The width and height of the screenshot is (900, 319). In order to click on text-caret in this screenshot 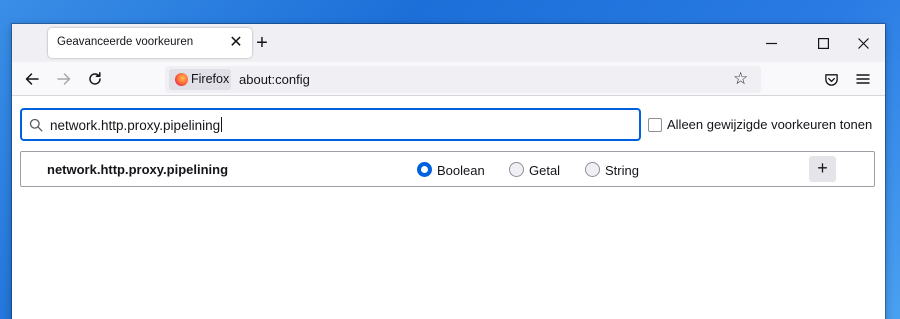, I will do `click(222, 124)`.